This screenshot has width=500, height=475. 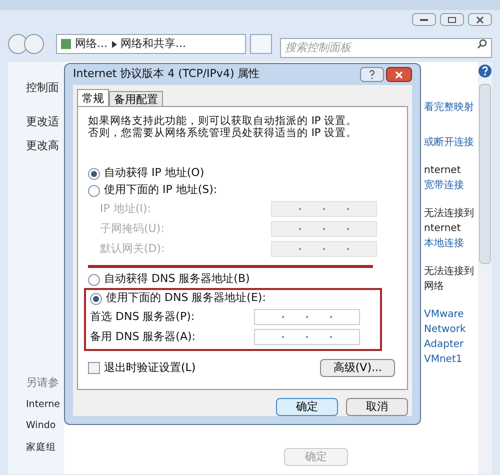 I want to click on forward-button, so click(x=34, y=44).